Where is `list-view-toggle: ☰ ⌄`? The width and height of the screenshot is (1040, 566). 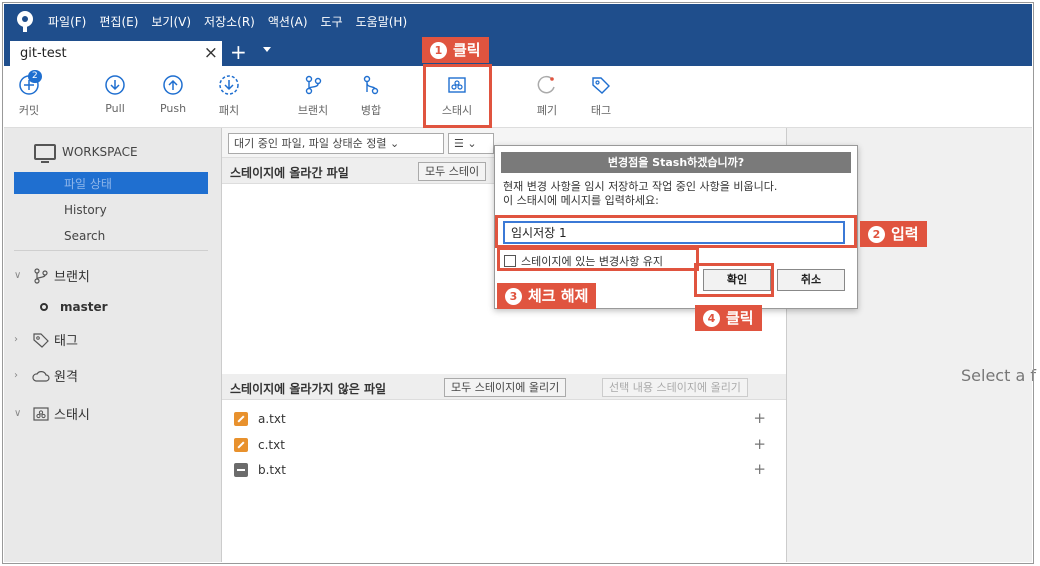
list-view-toggle: ☰ ⌄ is located at coordinates (471, 143).